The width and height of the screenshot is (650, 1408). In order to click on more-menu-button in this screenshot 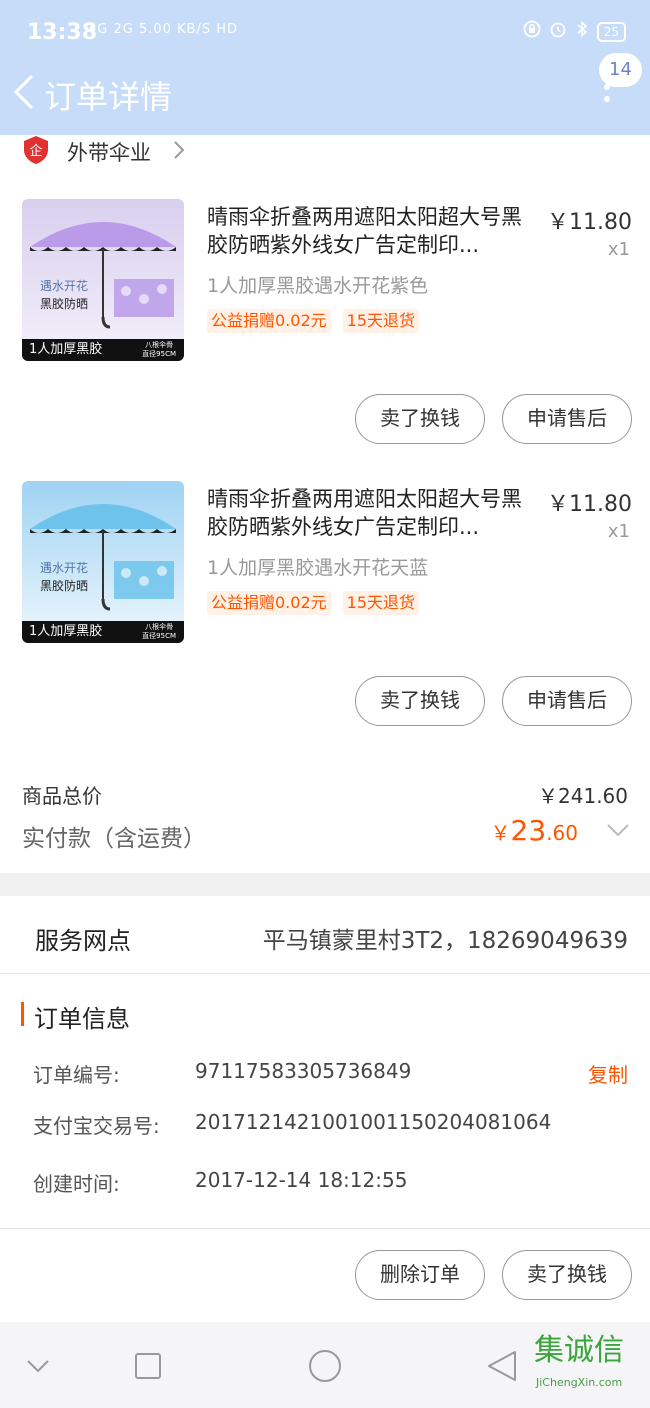, I will do `click(607, 99)`.